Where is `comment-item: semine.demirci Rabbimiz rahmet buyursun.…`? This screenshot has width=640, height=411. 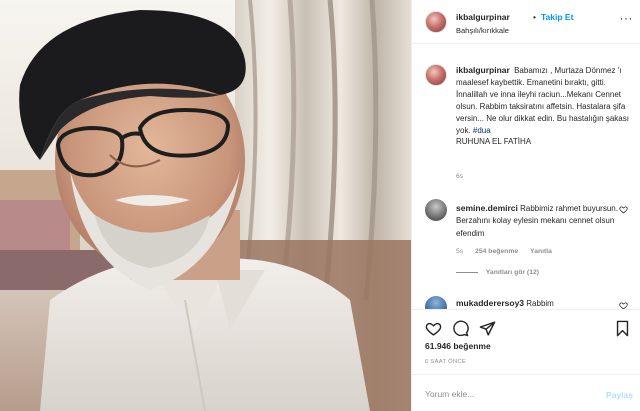
comment-item: semine.demirci Rabbimiz rahmet buyursun.… is located at coordinates (538, 221).